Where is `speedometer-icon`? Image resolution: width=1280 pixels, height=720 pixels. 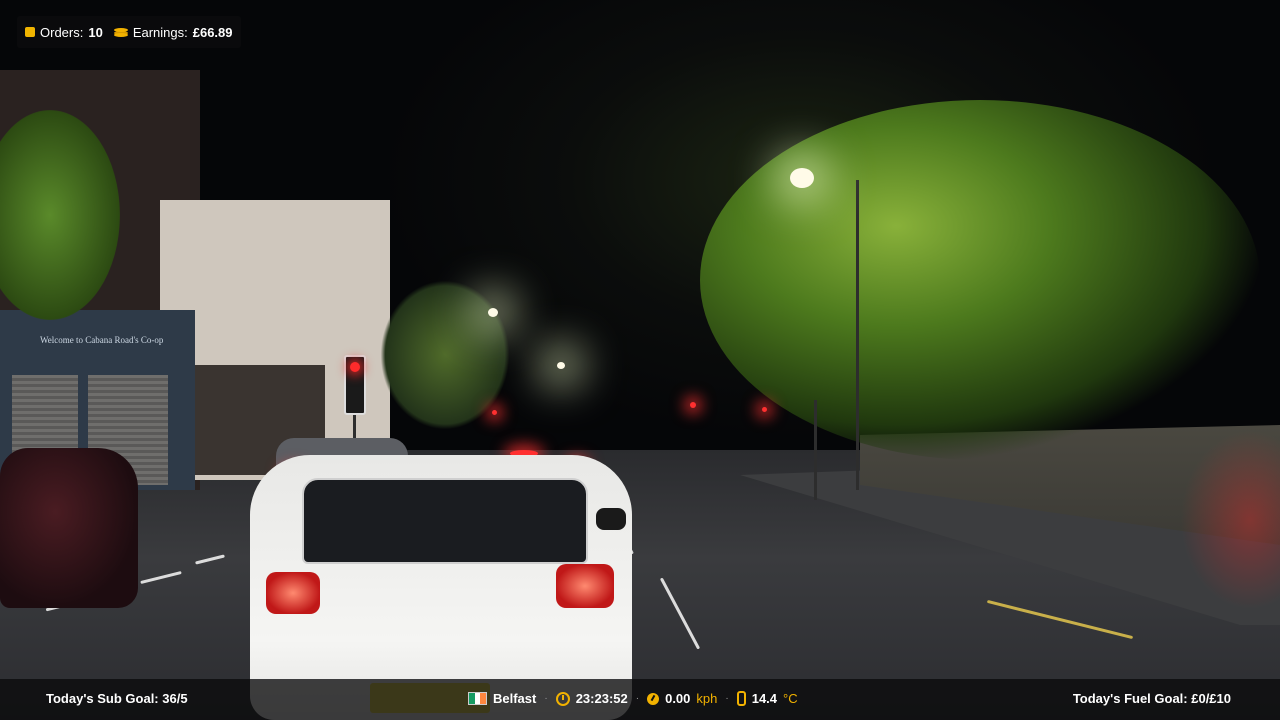 speedometer-icon is located at coordinates (653, 698).